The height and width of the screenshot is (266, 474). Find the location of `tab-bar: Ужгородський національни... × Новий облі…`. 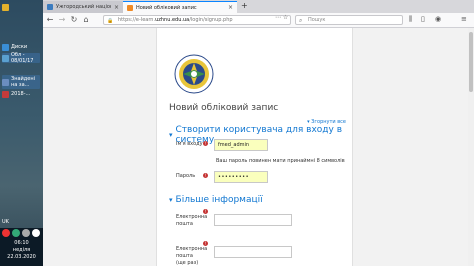

tab-bar: Ужгородський національни... × Новий облі… is located at coordinates (258, 6).